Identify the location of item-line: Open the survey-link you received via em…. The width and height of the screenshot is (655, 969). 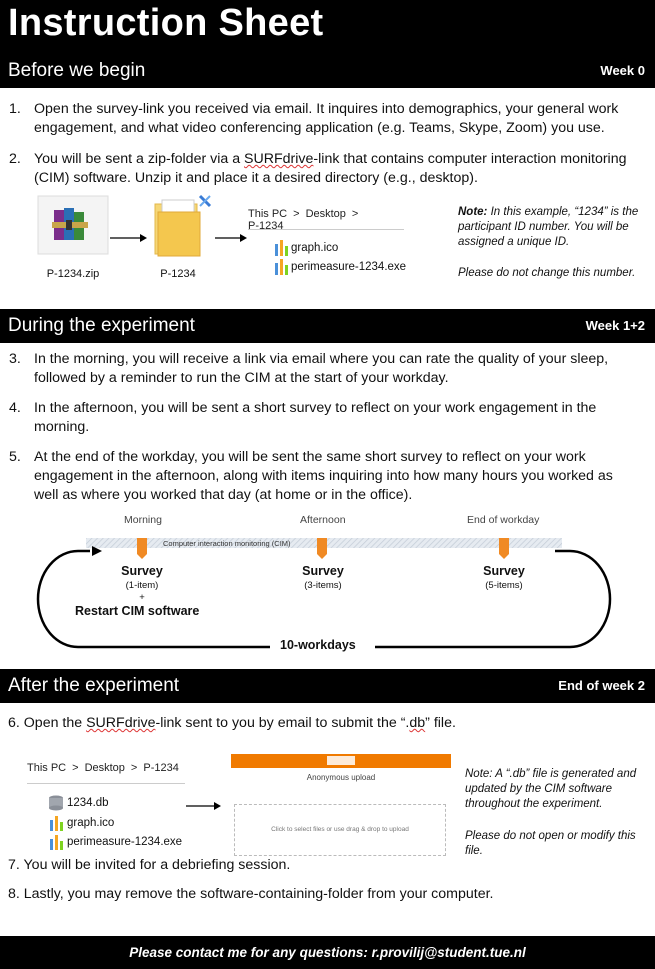
(326, 109).